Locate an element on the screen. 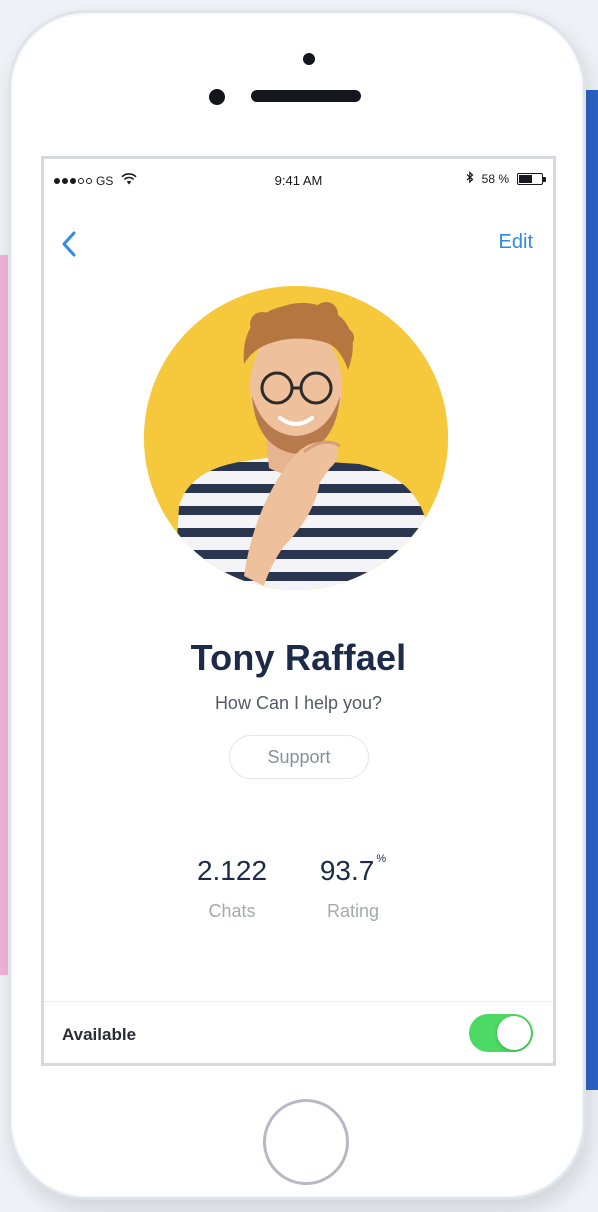  edit-button: Edit is located at coordinates (516, 242).